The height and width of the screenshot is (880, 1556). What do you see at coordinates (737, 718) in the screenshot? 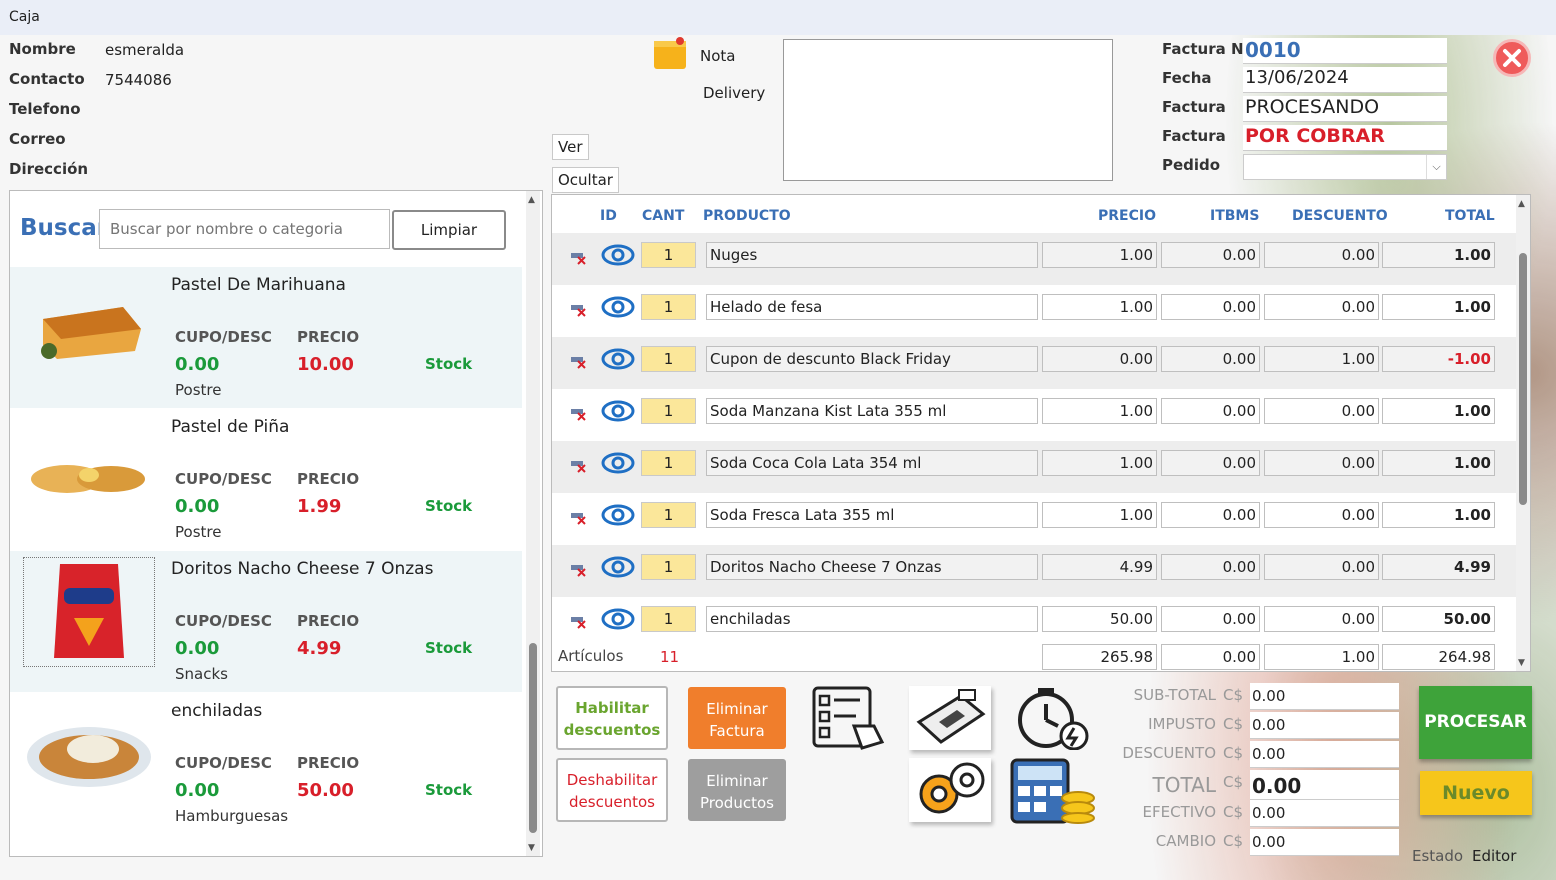
I see `eliminar-factura-button: Eliminar Factura` at bounding box center [737, 718].